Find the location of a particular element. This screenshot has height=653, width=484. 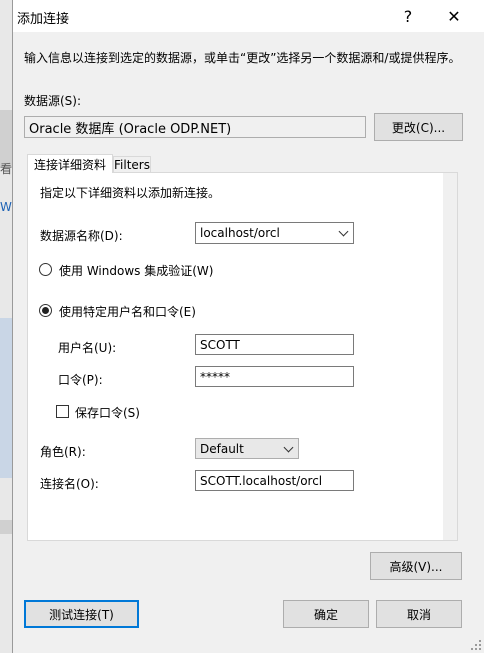

background-blue-block is located at coordinates (6, 398).